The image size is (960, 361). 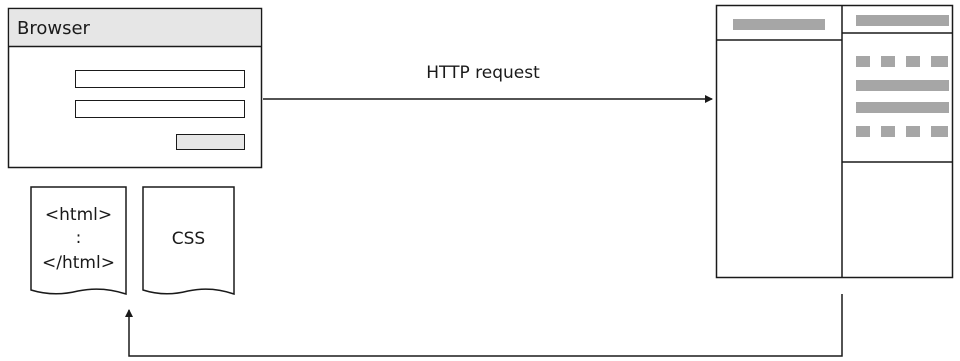 I want to click on nav-placeholder, so click(x=779, y=24).